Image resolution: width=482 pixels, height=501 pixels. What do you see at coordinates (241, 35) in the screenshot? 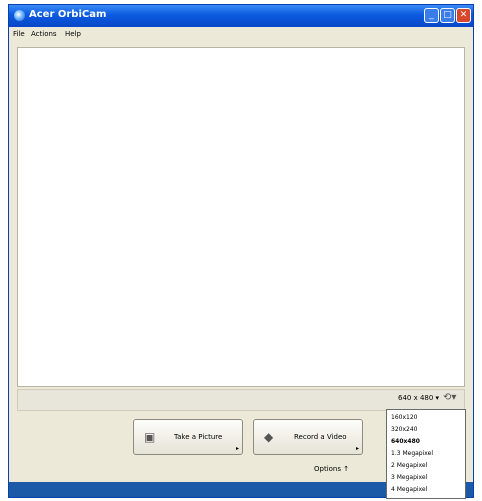
I see `menu-bar: File Actions Help` at bounding box center [241, 35].